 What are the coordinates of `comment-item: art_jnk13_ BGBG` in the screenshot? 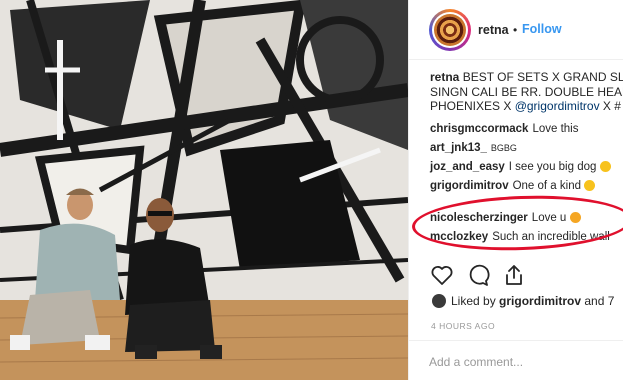 It's located at (526, 148).